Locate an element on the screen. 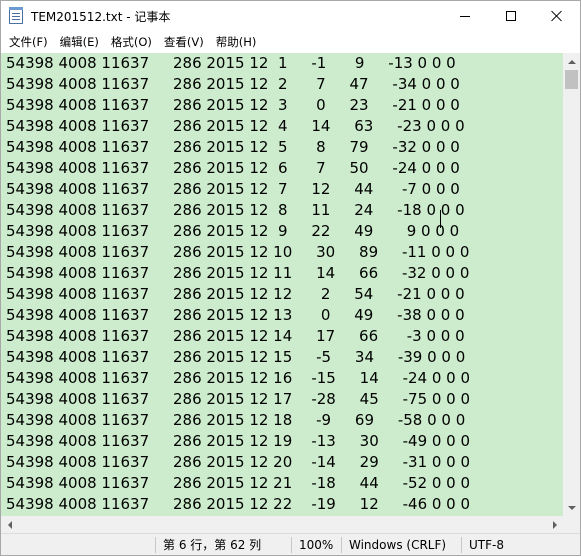 This screenshot has width=581, height=556. status-bar: 第 6 行，第 62 列 100% Windows (CRLF) UTF-8 is located at coordinates (290, 544).